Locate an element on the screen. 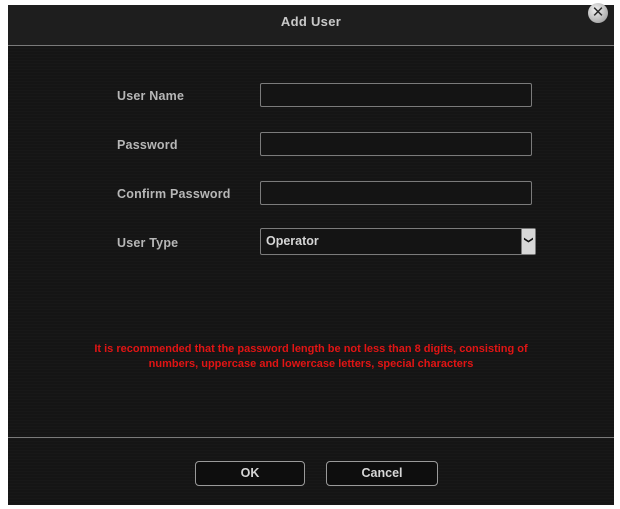  user-name-label: User Name is located at coordinates (151, 96).